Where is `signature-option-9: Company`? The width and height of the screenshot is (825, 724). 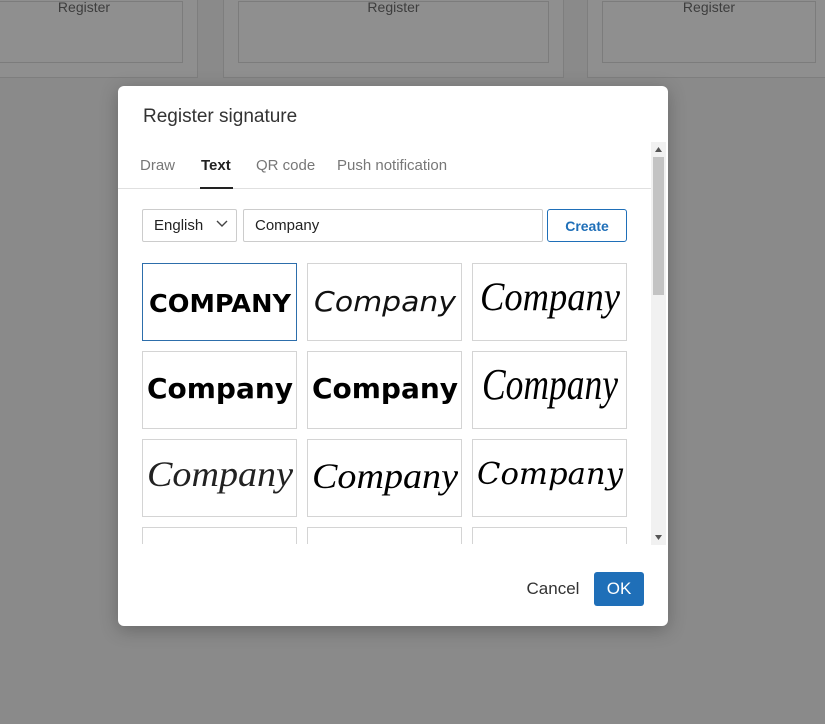
signature-option-9: Company is located at coordinates (549, 478).